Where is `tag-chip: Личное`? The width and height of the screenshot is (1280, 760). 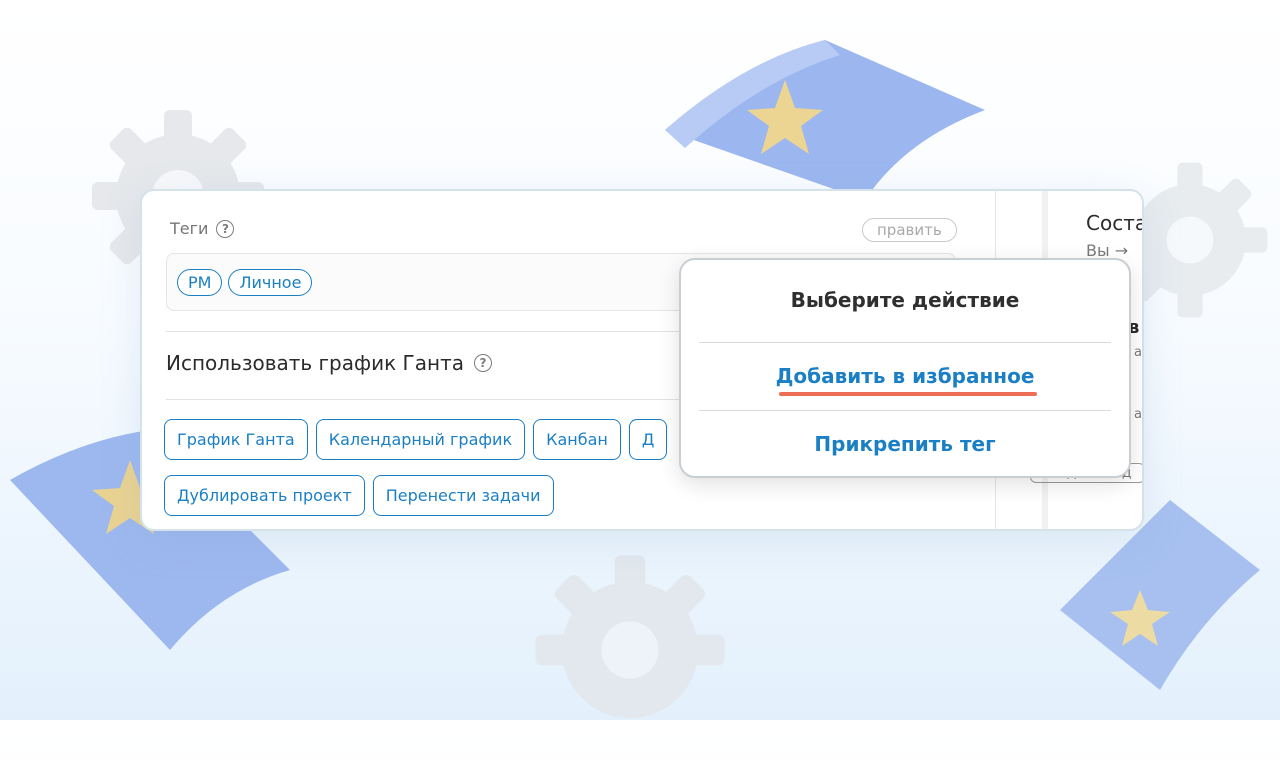
tag-chip: Личное is located at coordinates (270, 282).